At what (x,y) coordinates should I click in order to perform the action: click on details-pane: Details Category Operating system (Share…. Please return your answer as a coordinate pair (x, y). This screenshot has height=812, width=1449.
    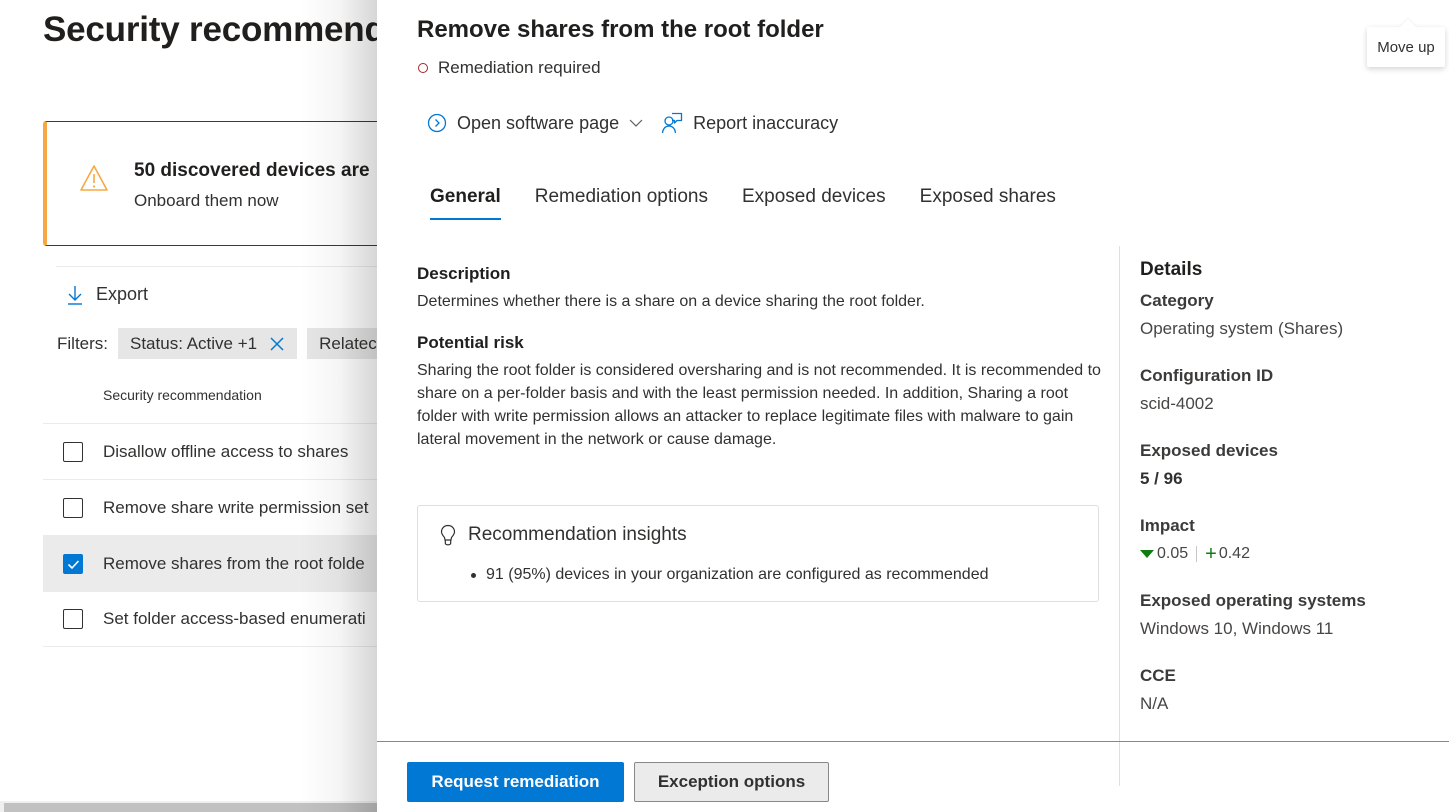
    Looking at the image, I should click on (1290, 500).